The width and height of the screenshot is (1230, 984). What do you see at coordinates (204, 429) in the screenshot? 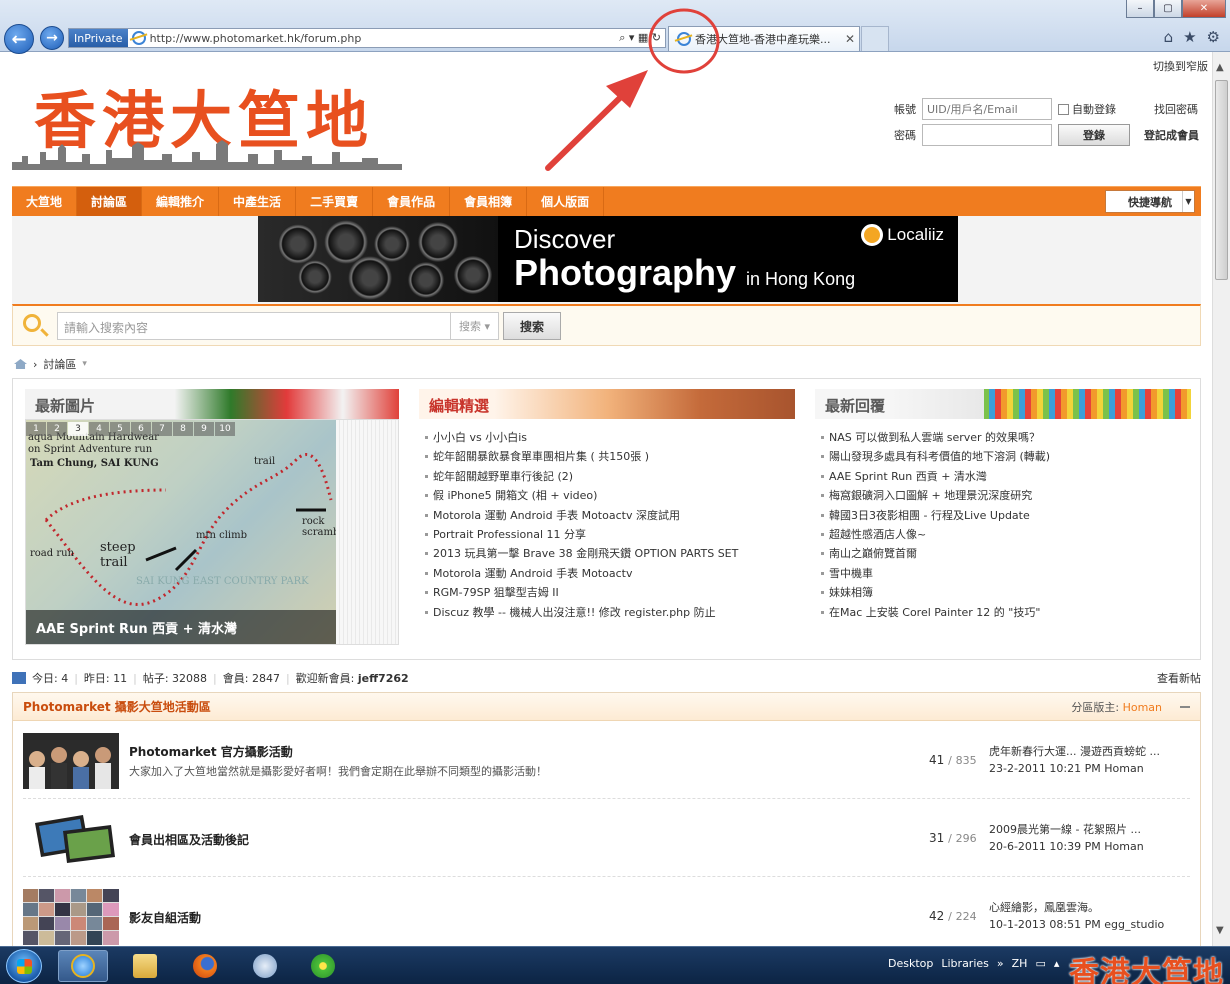
I see `pager-item: 9` at bounding box center [204, 429].